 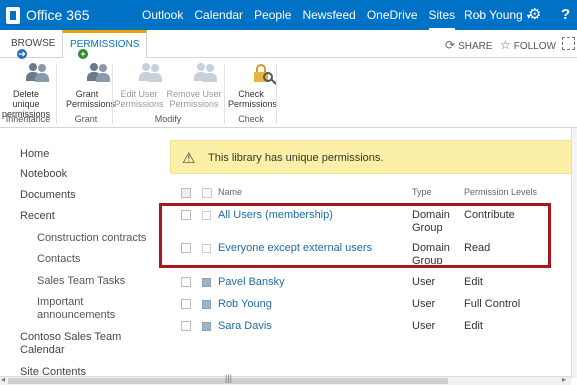 What do you see at coordinates (251, 119) in the screenshot?
I see `group-label-check: Check` at bounding box center [251, 119].